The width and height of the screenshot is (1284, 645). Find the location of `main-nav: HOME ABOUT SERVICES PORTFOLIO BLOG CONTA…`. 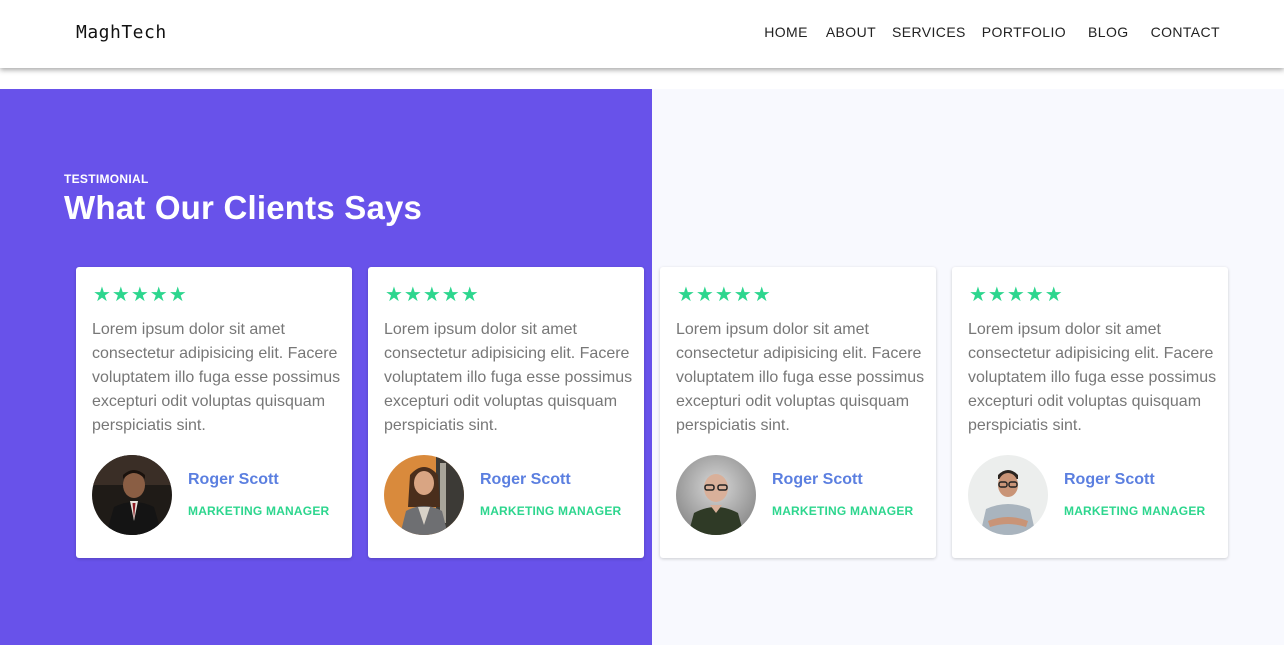

main-nav: HOME ABOUT SERVICES PORTFOLIO BLOG CONTA… is located at coordinates (992, 32).